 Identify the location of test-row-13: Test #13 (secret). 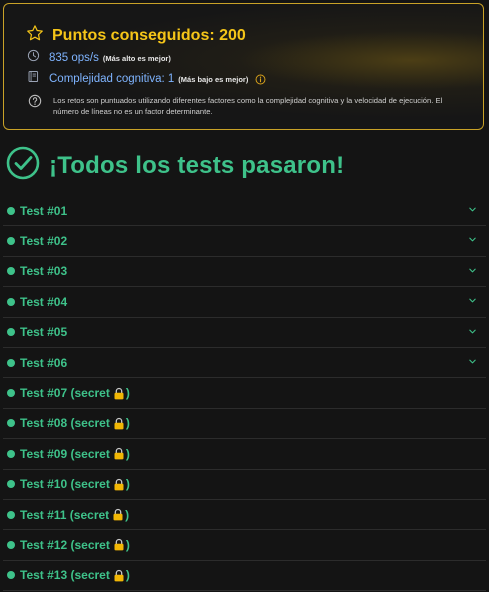
(244, 576).